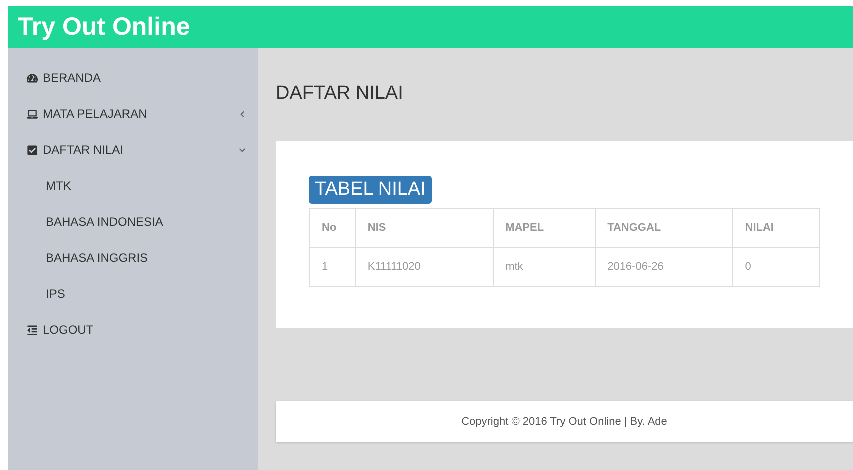 The image size is (853, 470). I want to click on chevron-left-icon, so click(242, 114).